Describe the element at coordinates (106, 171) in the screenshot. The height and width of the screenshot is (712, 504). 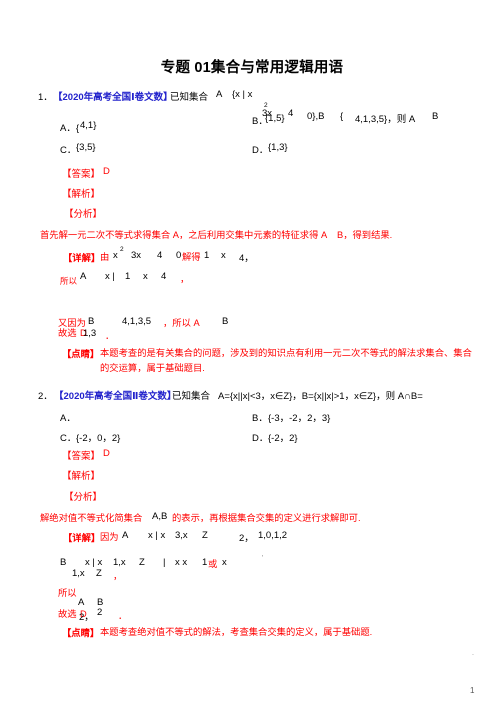
I see `problem-1-answer-value: D` at that location.